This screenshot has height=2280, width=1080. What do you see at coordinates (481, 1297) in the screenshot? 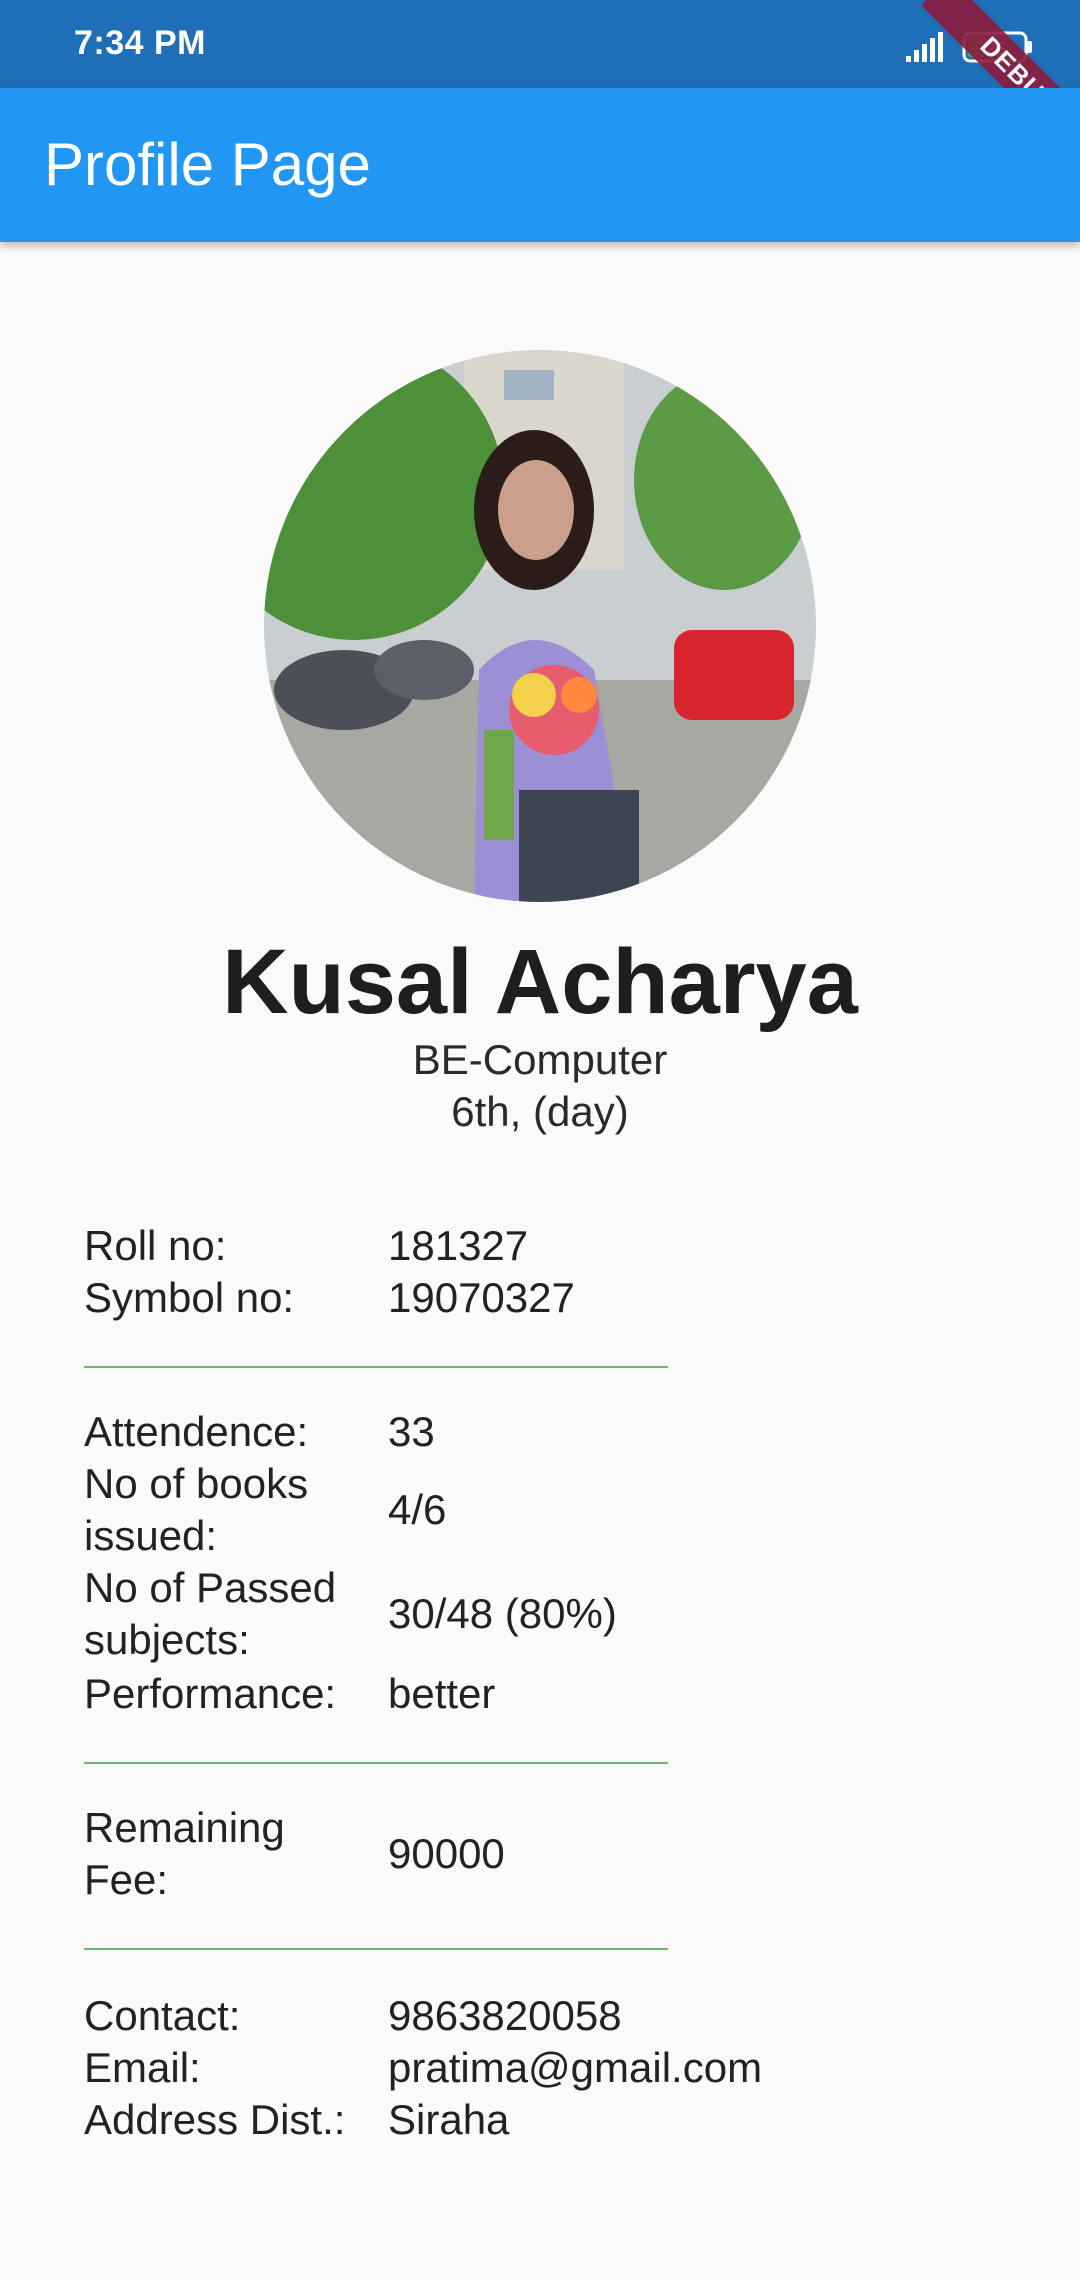
I see `symbol-value: 19070327` at bounding box center [481, 1297].